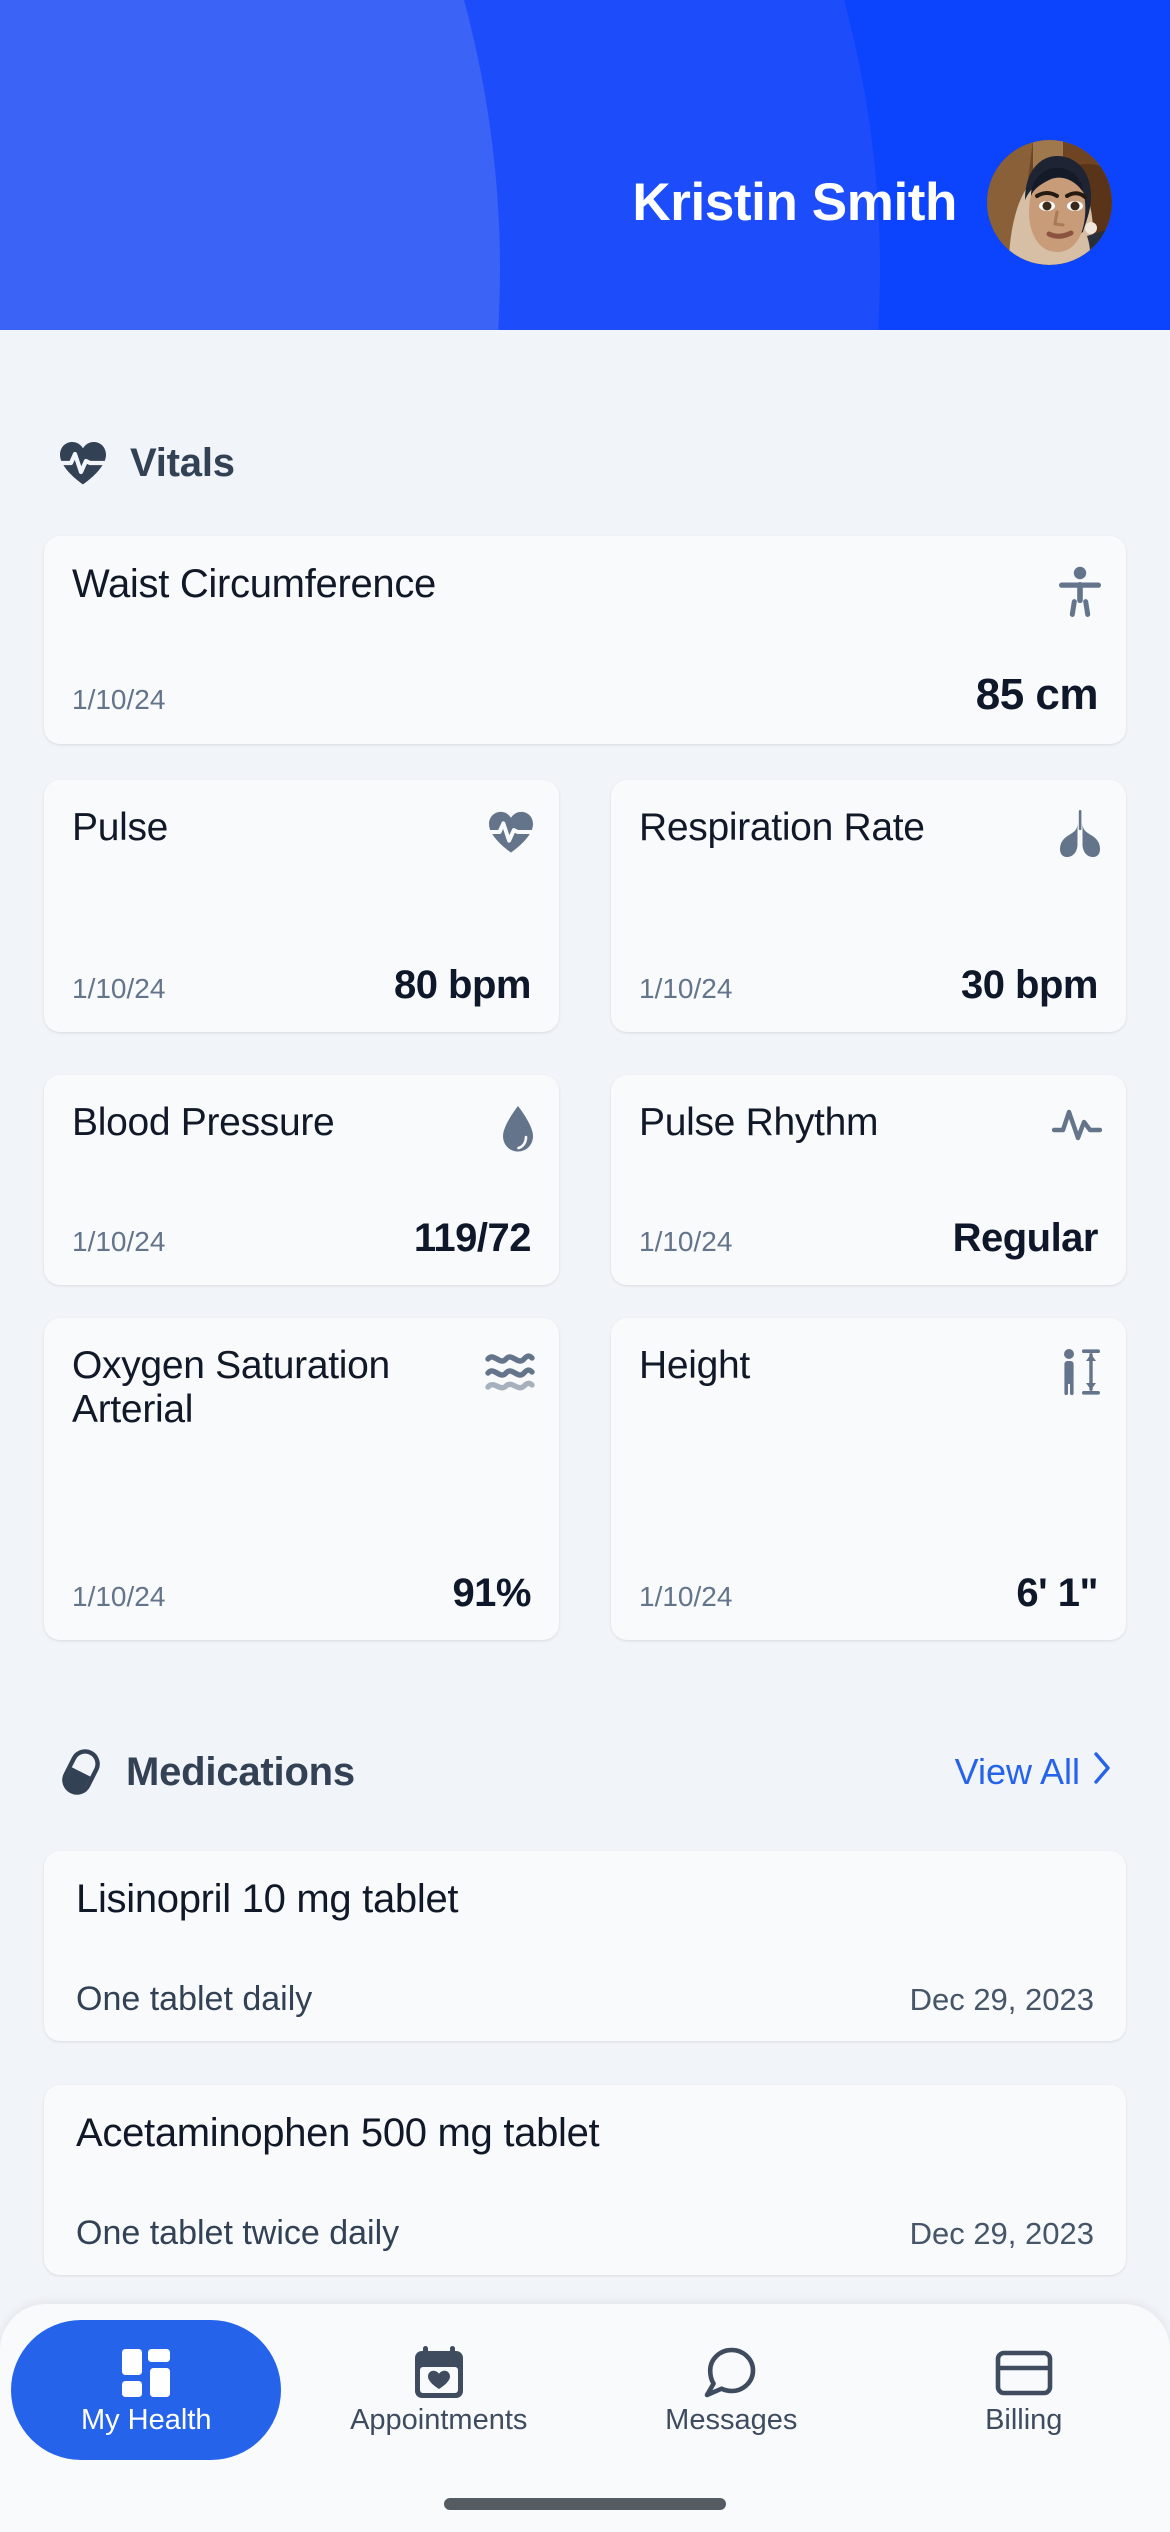 The width and height of the screenshot is (1170, 2532). Describe the element at coordinates (146, 2419) in the screenshot. I see `nav-tab-label: My Health` at that location.